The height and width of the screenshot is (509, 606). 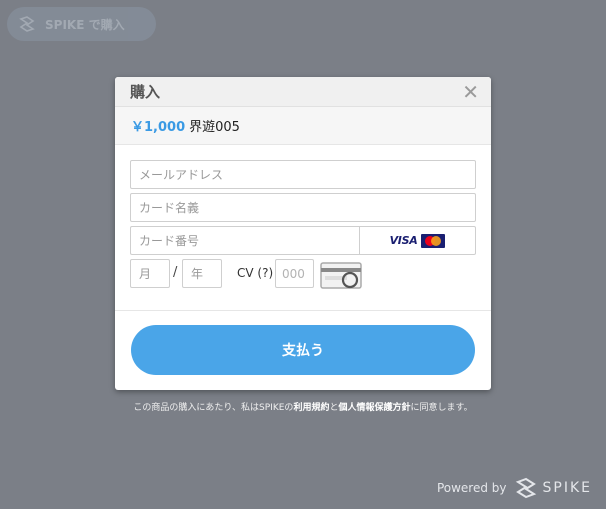 I want to click on cvc-label: CV (?), so click(x=255, y=273).